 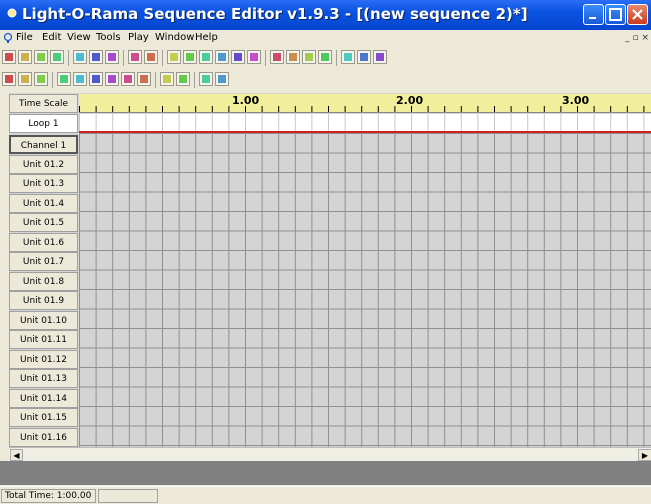 I want to click on chart-up-icon, so click(x=206, y=79).